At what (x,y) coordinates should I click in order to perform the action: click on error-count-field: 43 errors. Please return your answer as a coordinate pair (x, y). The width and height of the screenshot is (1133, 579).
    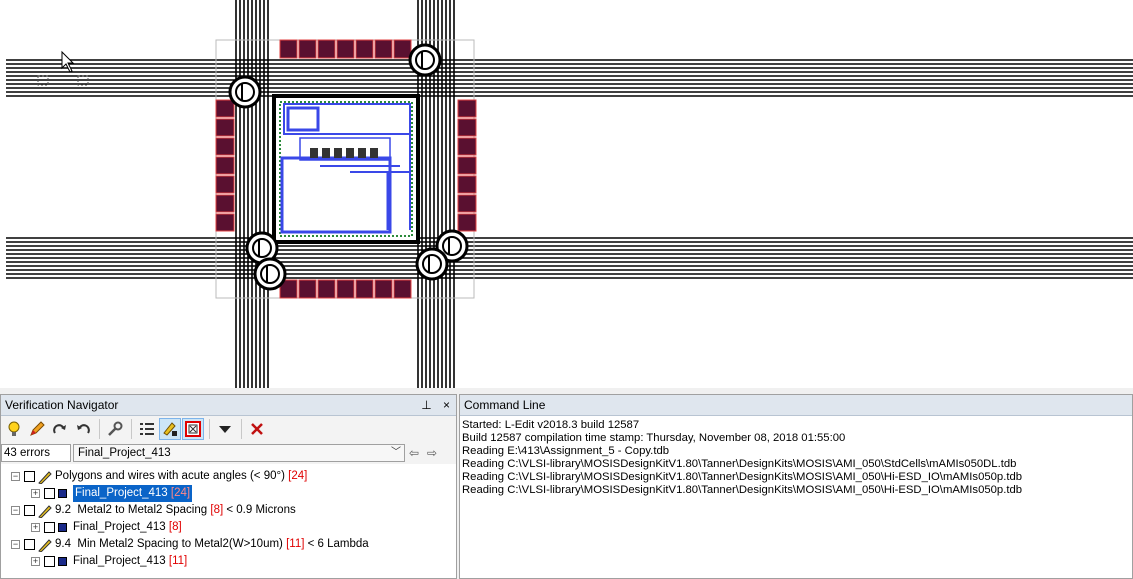
    Looking at the image, I should click on (36, 453).